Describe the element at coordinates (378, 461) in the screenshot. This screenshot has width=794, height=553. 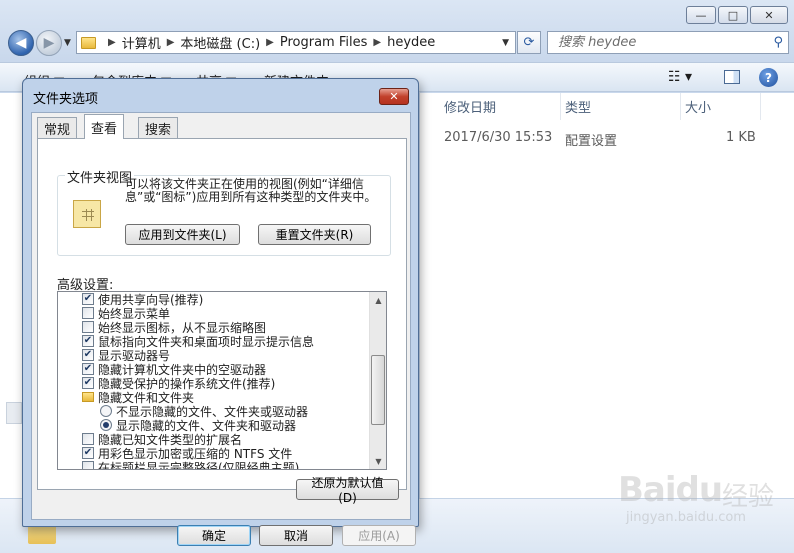
I see `scroll-down-icon: ▼` at that location.